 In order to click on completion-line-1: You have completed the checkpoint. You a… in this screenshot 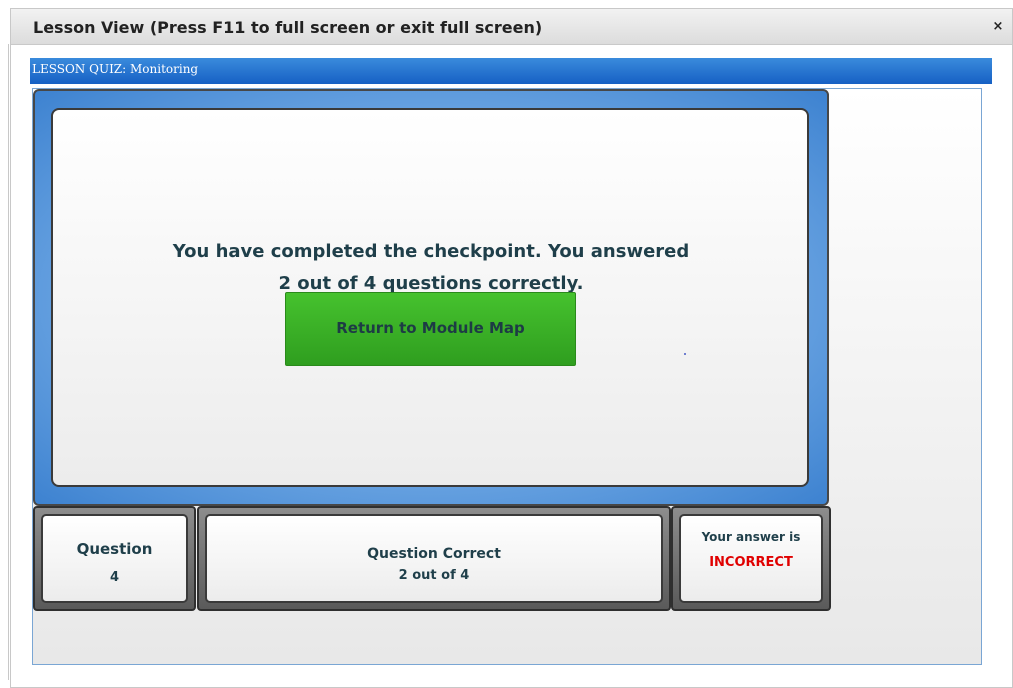, I will do `click(431, 251)`.